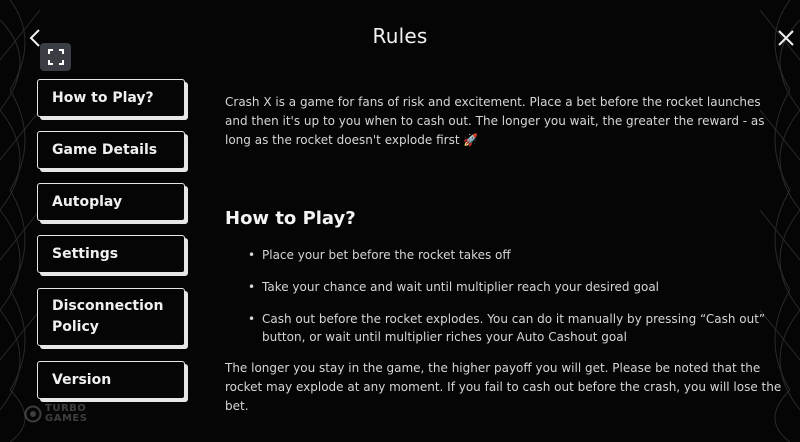 The image size is (800, 442). I want to click on sidebar-item-game-details: Game Details, so click(111, 150).